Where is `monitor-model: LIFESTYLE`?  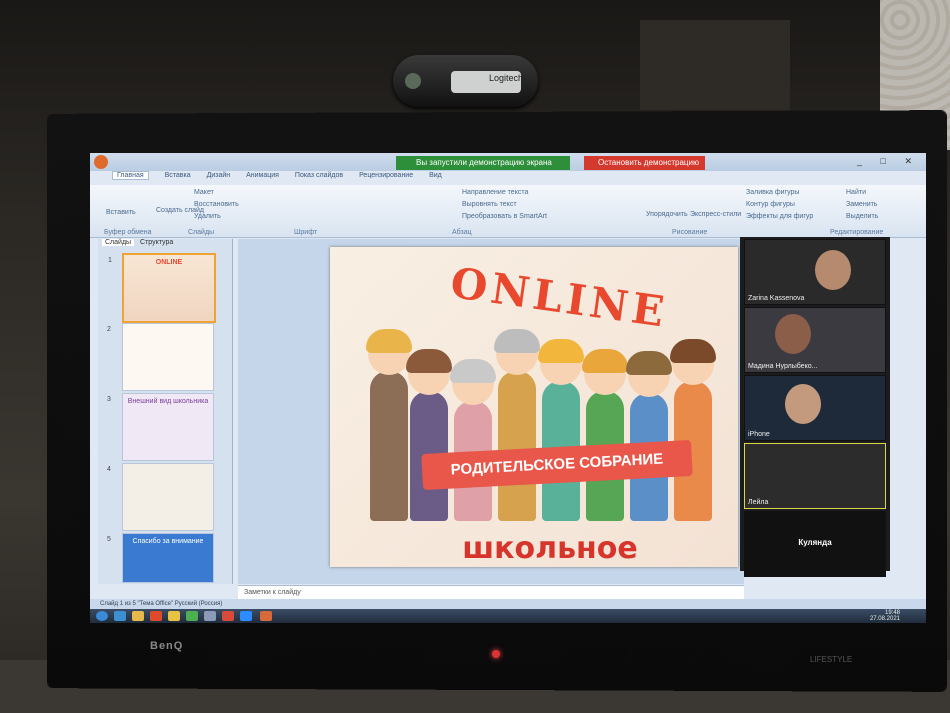
monitor-model: LIFESTYLE is located at coordinates (831, 659).